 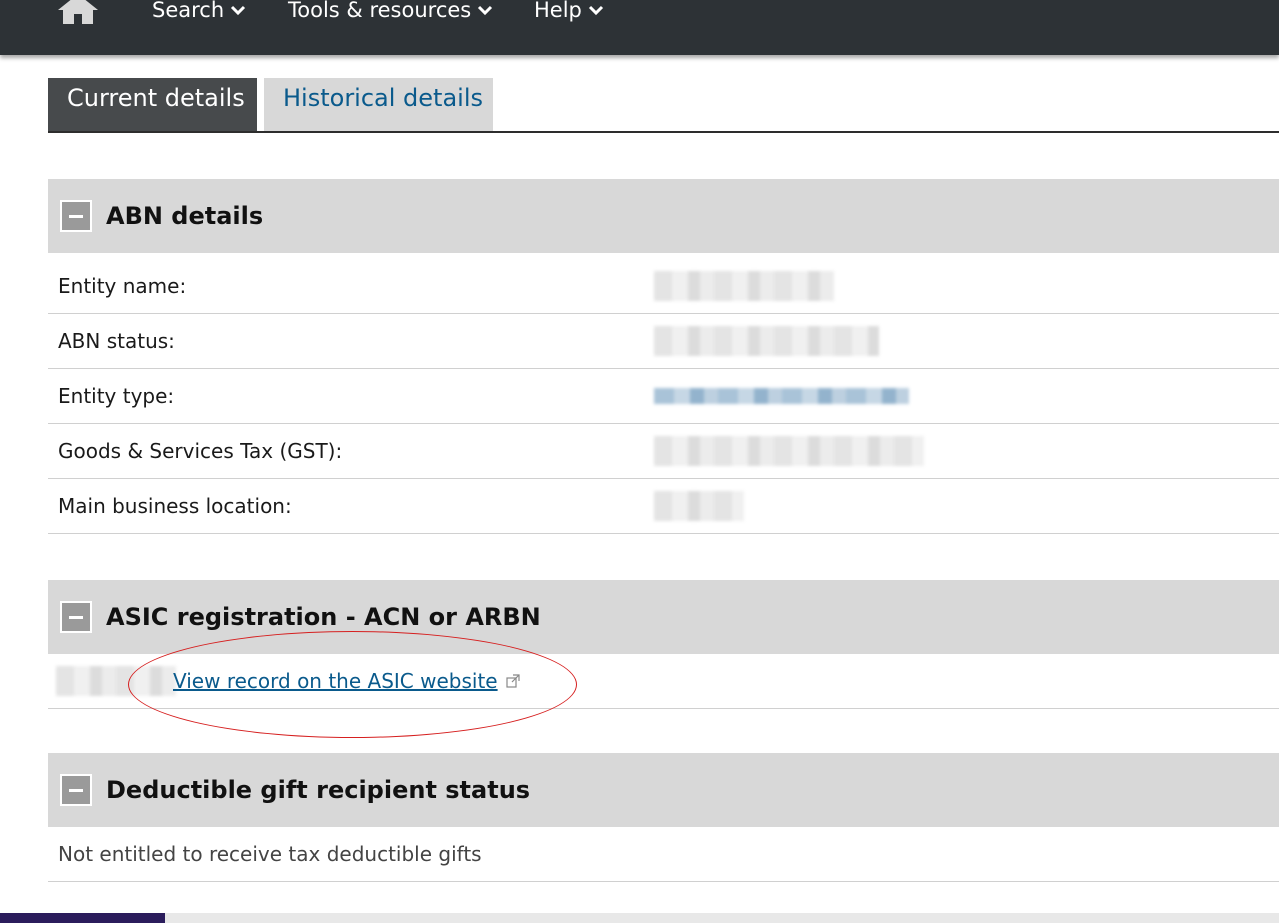 I want to click on section-title: ABN details, so click(x=185, y=216).